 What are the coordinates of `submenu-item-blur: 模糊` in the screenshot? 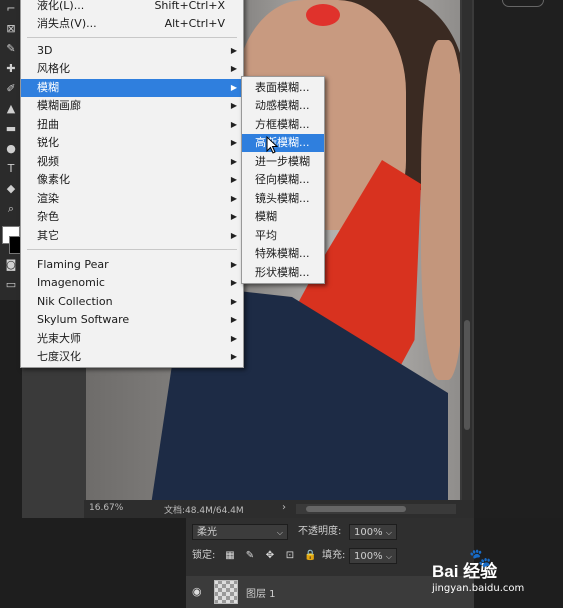 It's located at (283, 217).